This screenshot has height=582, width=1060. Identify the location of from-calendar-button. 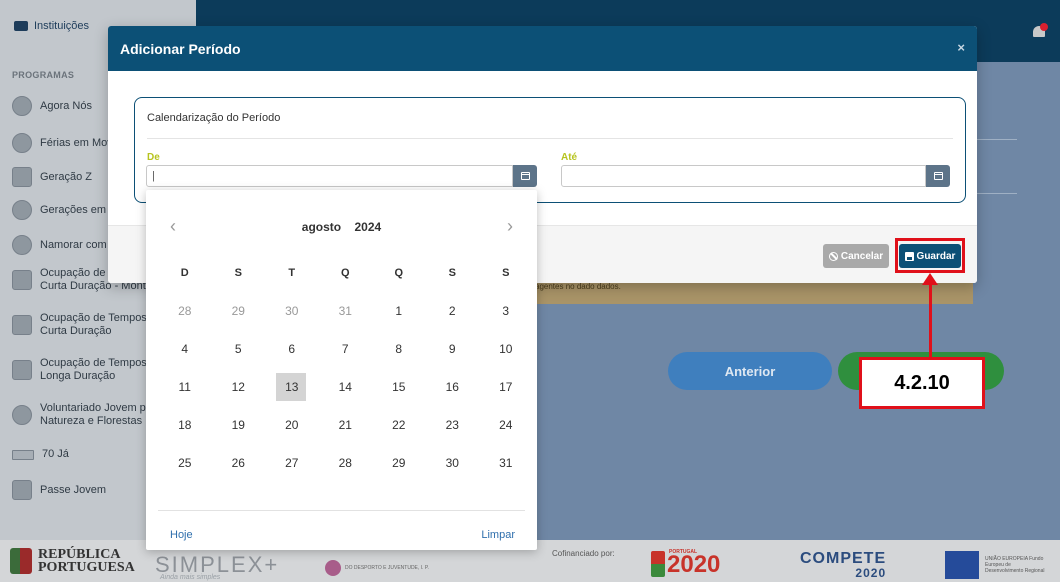
(525, 176).